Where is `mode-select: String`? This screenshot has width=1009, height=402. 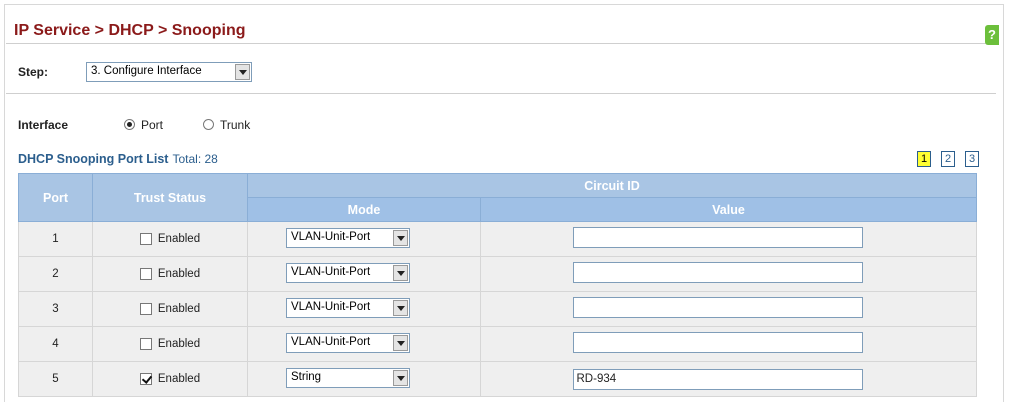 mode-select: String is located at coordinates (348, 377).